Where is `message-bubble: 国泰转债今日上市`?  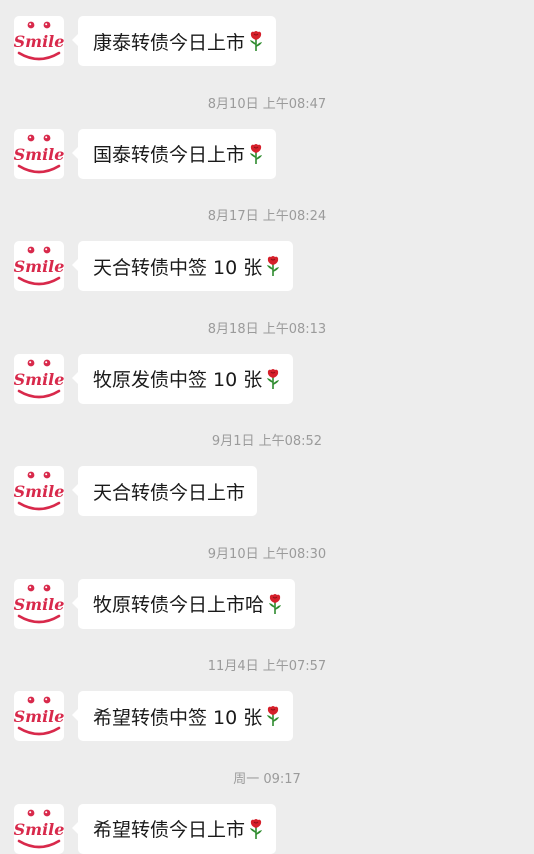 message-bubble: 国泰转债今日上市 is located at coordinates (174, 153).